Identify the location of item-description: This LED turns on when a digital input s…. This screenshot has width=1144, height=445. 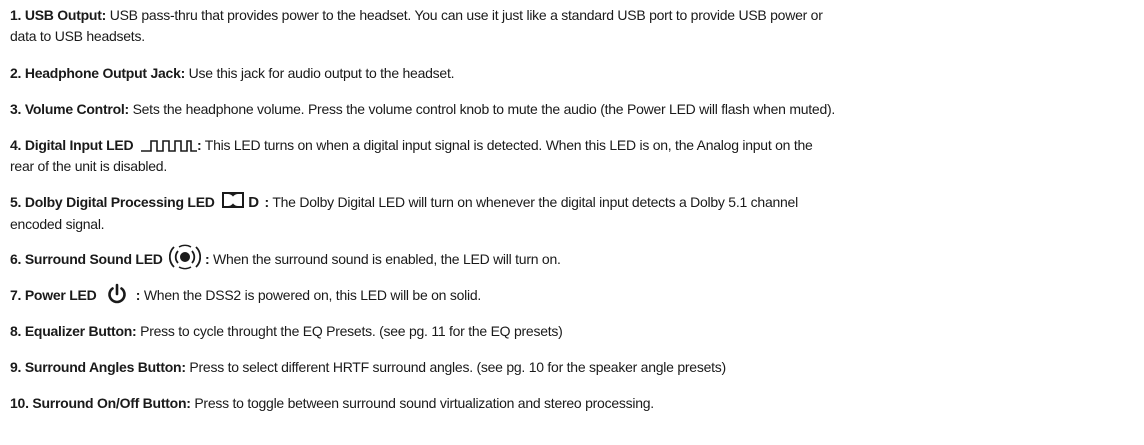
(508, 145).